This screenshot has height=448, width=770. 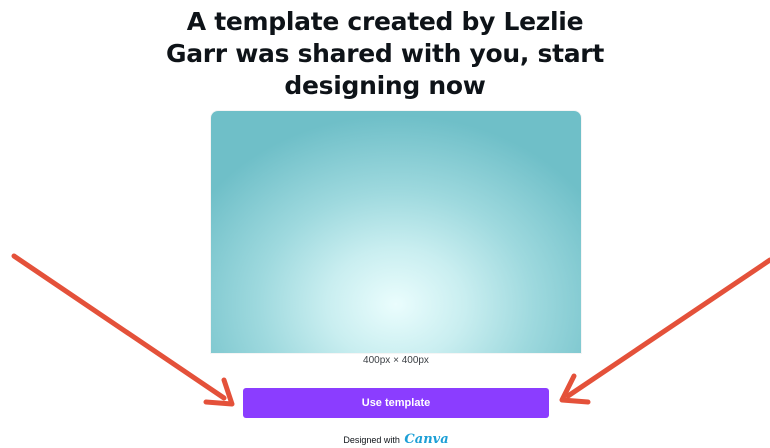 What do you see at coordinates (426, 439) in the screenshot?
I see `canva-logo: Canva` at bounding box center [426, 439].